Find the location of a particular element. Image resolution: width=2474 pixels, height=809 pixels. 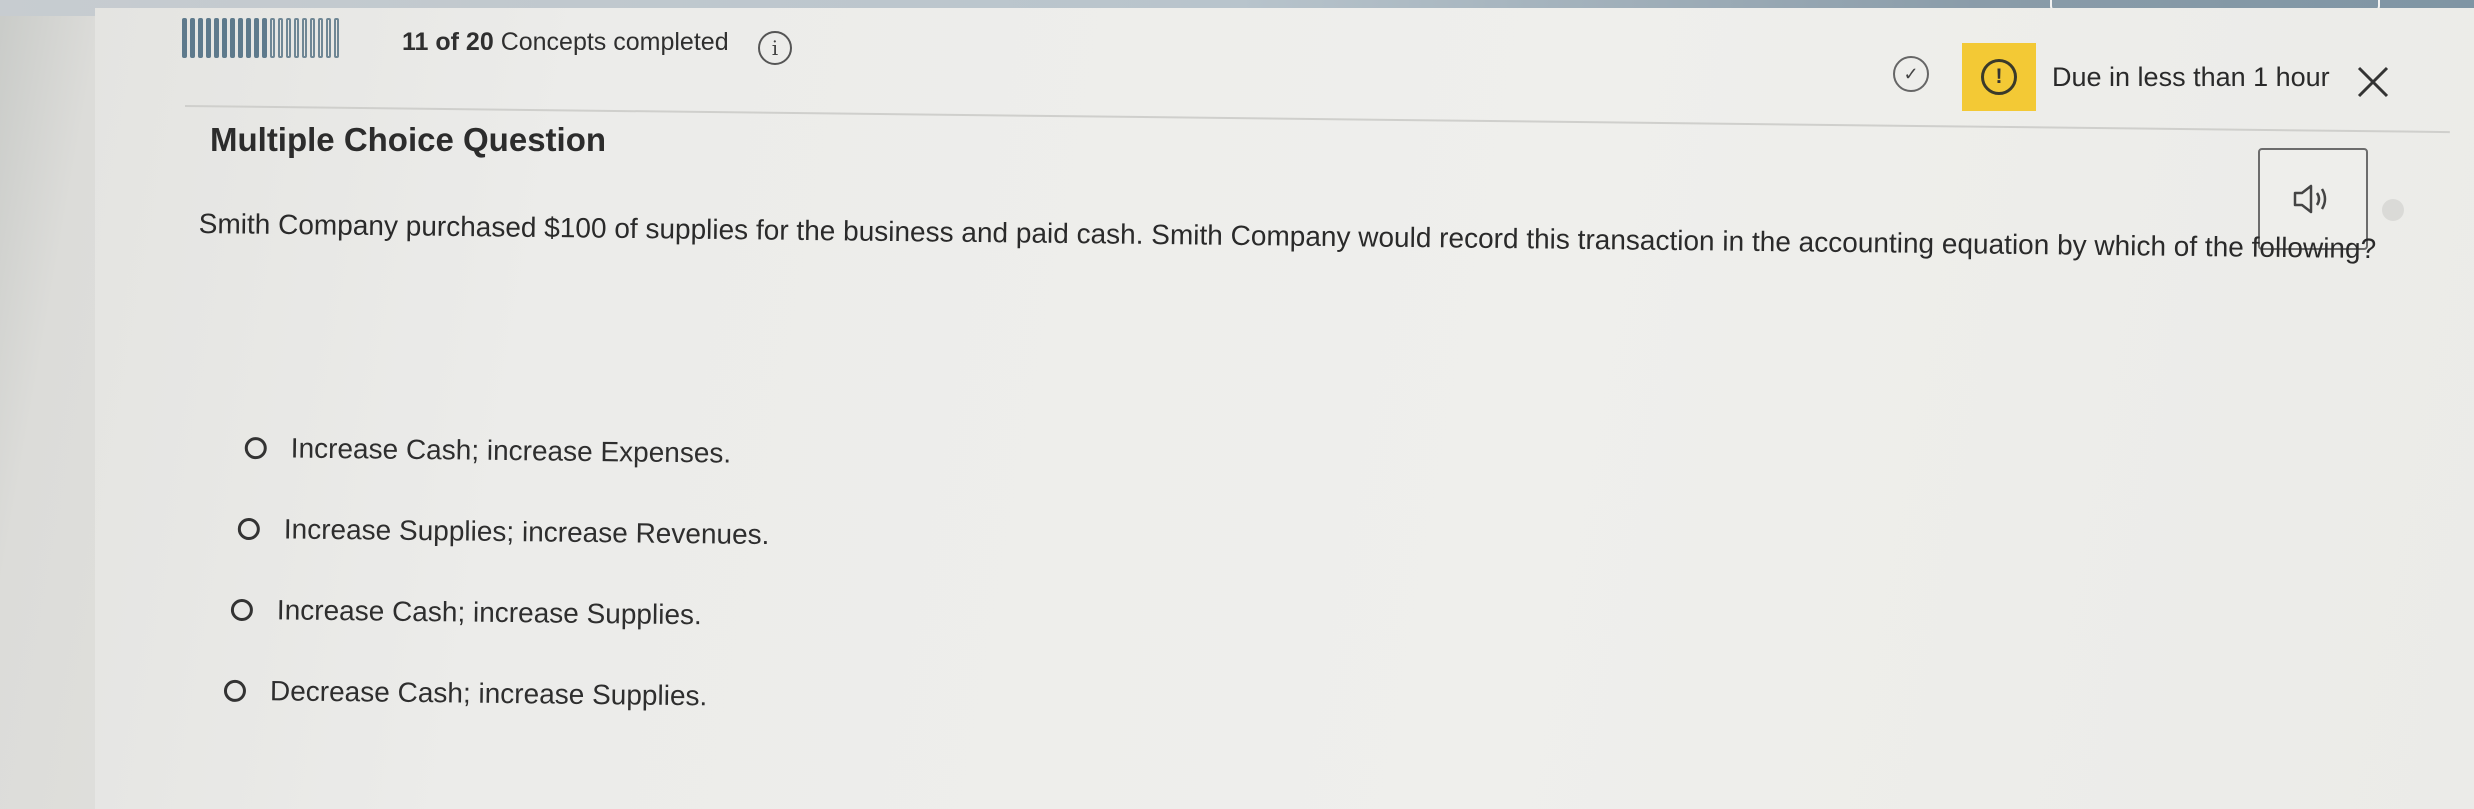

check-circle-icon: ✓ is located at coordinates (1911, 74).